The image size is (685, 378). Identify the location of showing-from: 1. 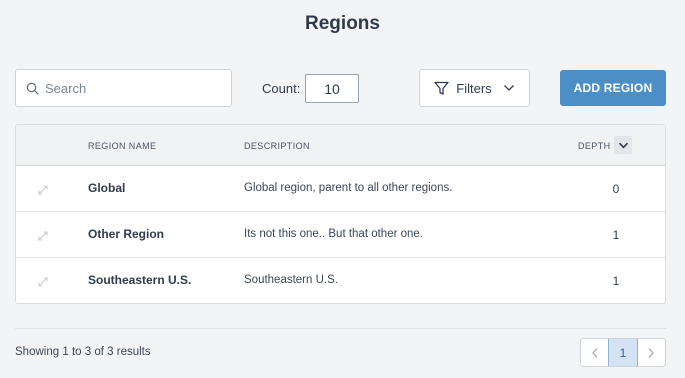
(65, 352).